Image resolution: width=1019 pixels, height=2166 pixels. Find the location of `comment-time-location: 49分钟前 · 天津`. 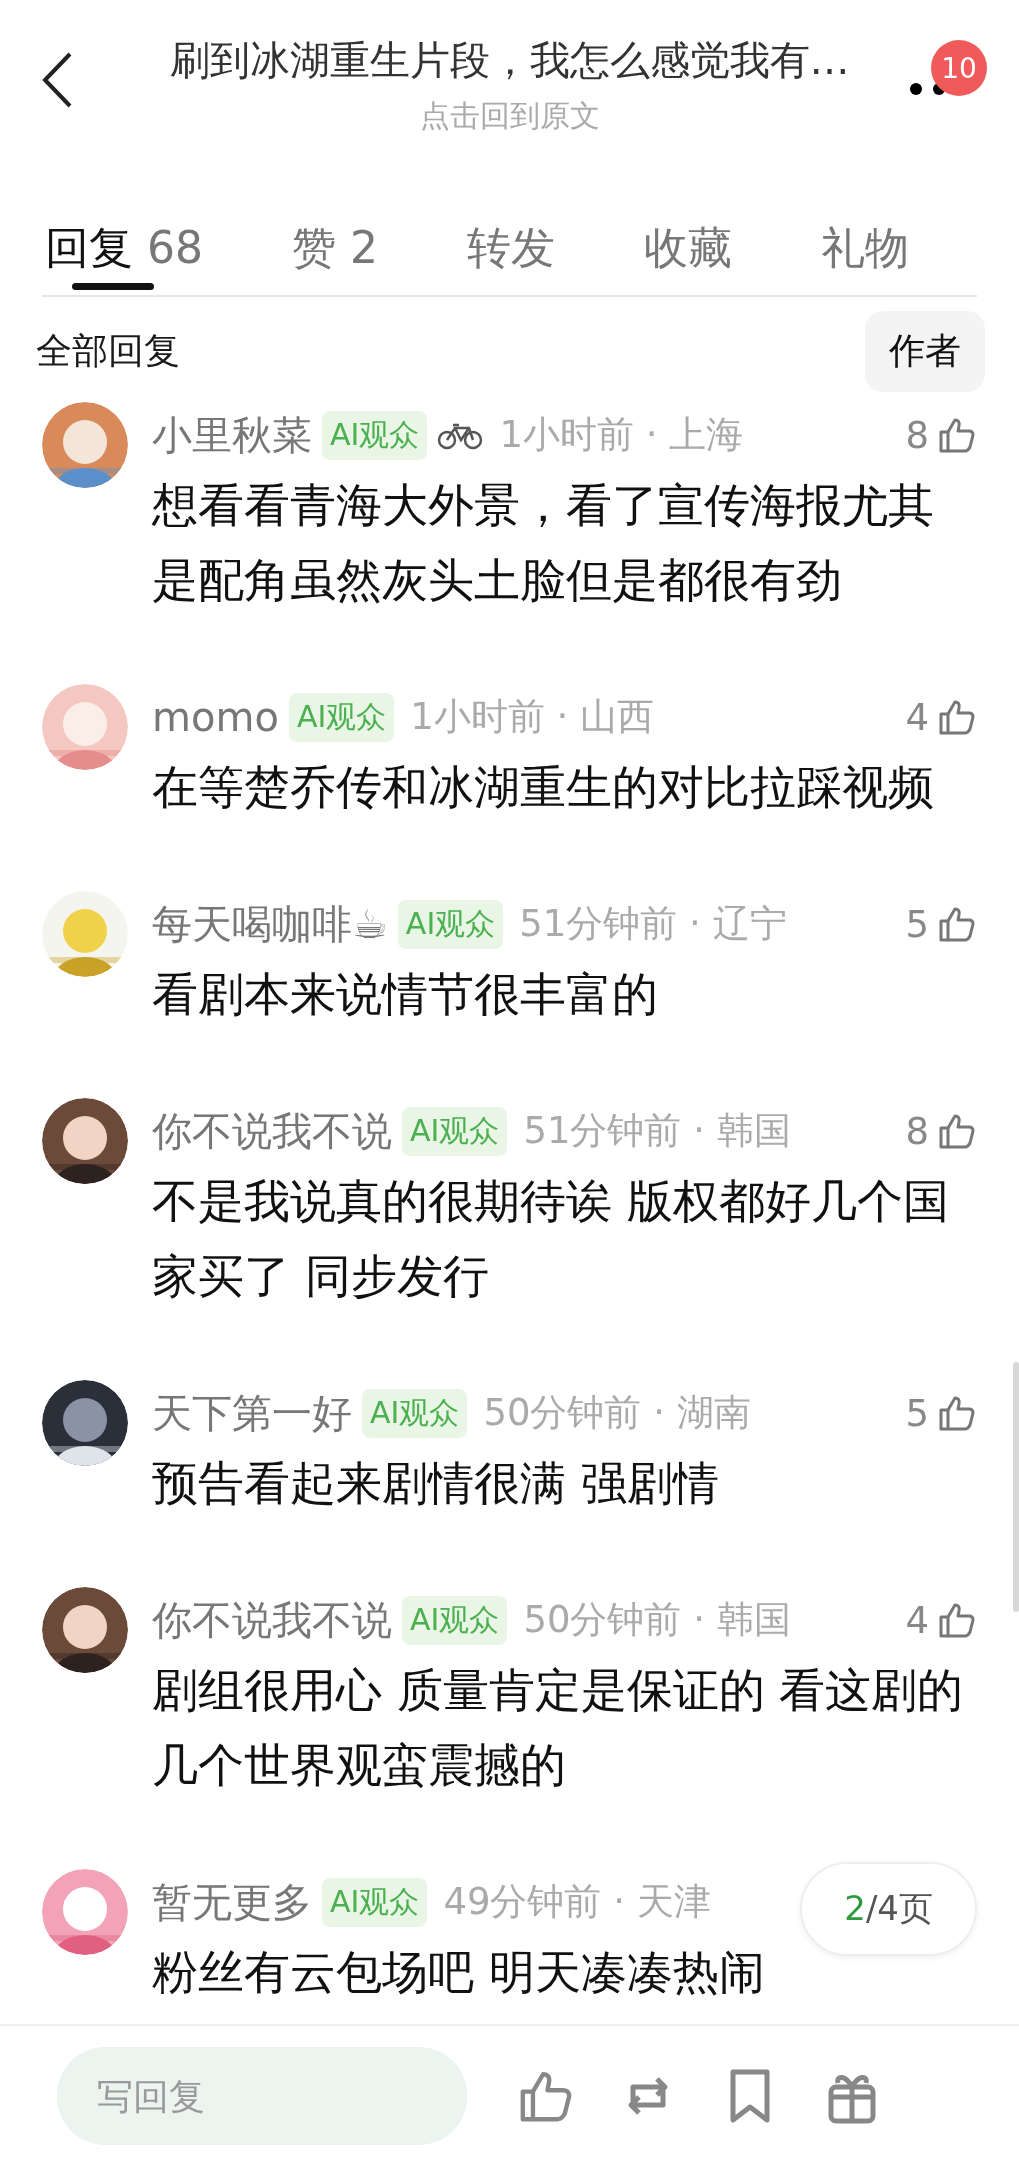

comment-time-location: 49分钟前 · 天津 is located at coordinates (577, 1902).